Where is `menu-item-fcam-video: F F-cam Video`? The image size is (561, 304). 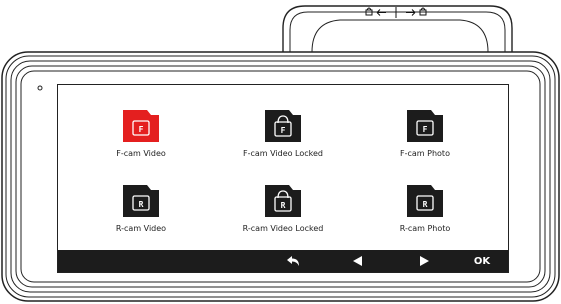 menu-item-fcam-video: F F-cam Video is located at coordinates (141, 130).